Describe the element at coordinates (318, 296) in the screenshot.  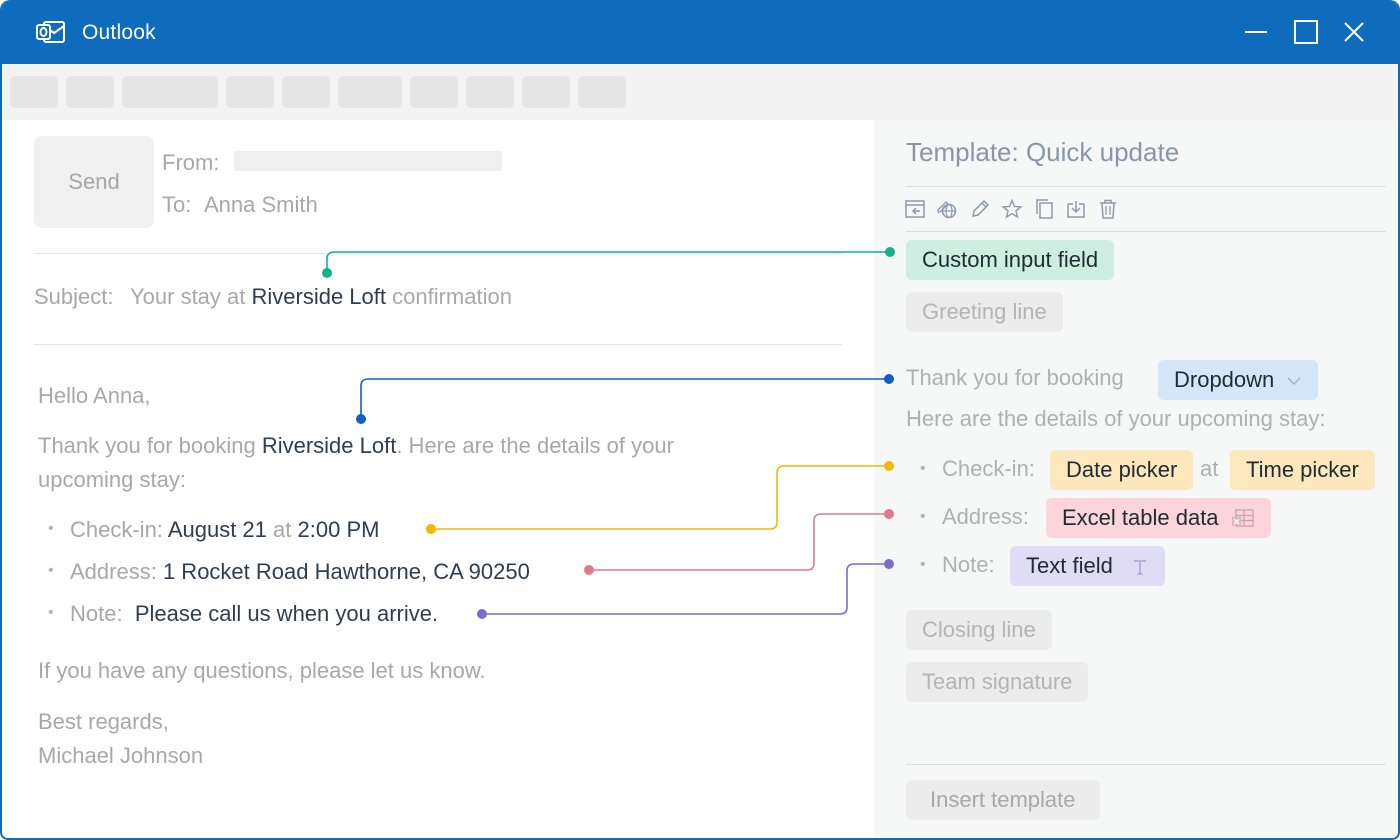
I see `subject-property-name: Riverside Loft` at that location.